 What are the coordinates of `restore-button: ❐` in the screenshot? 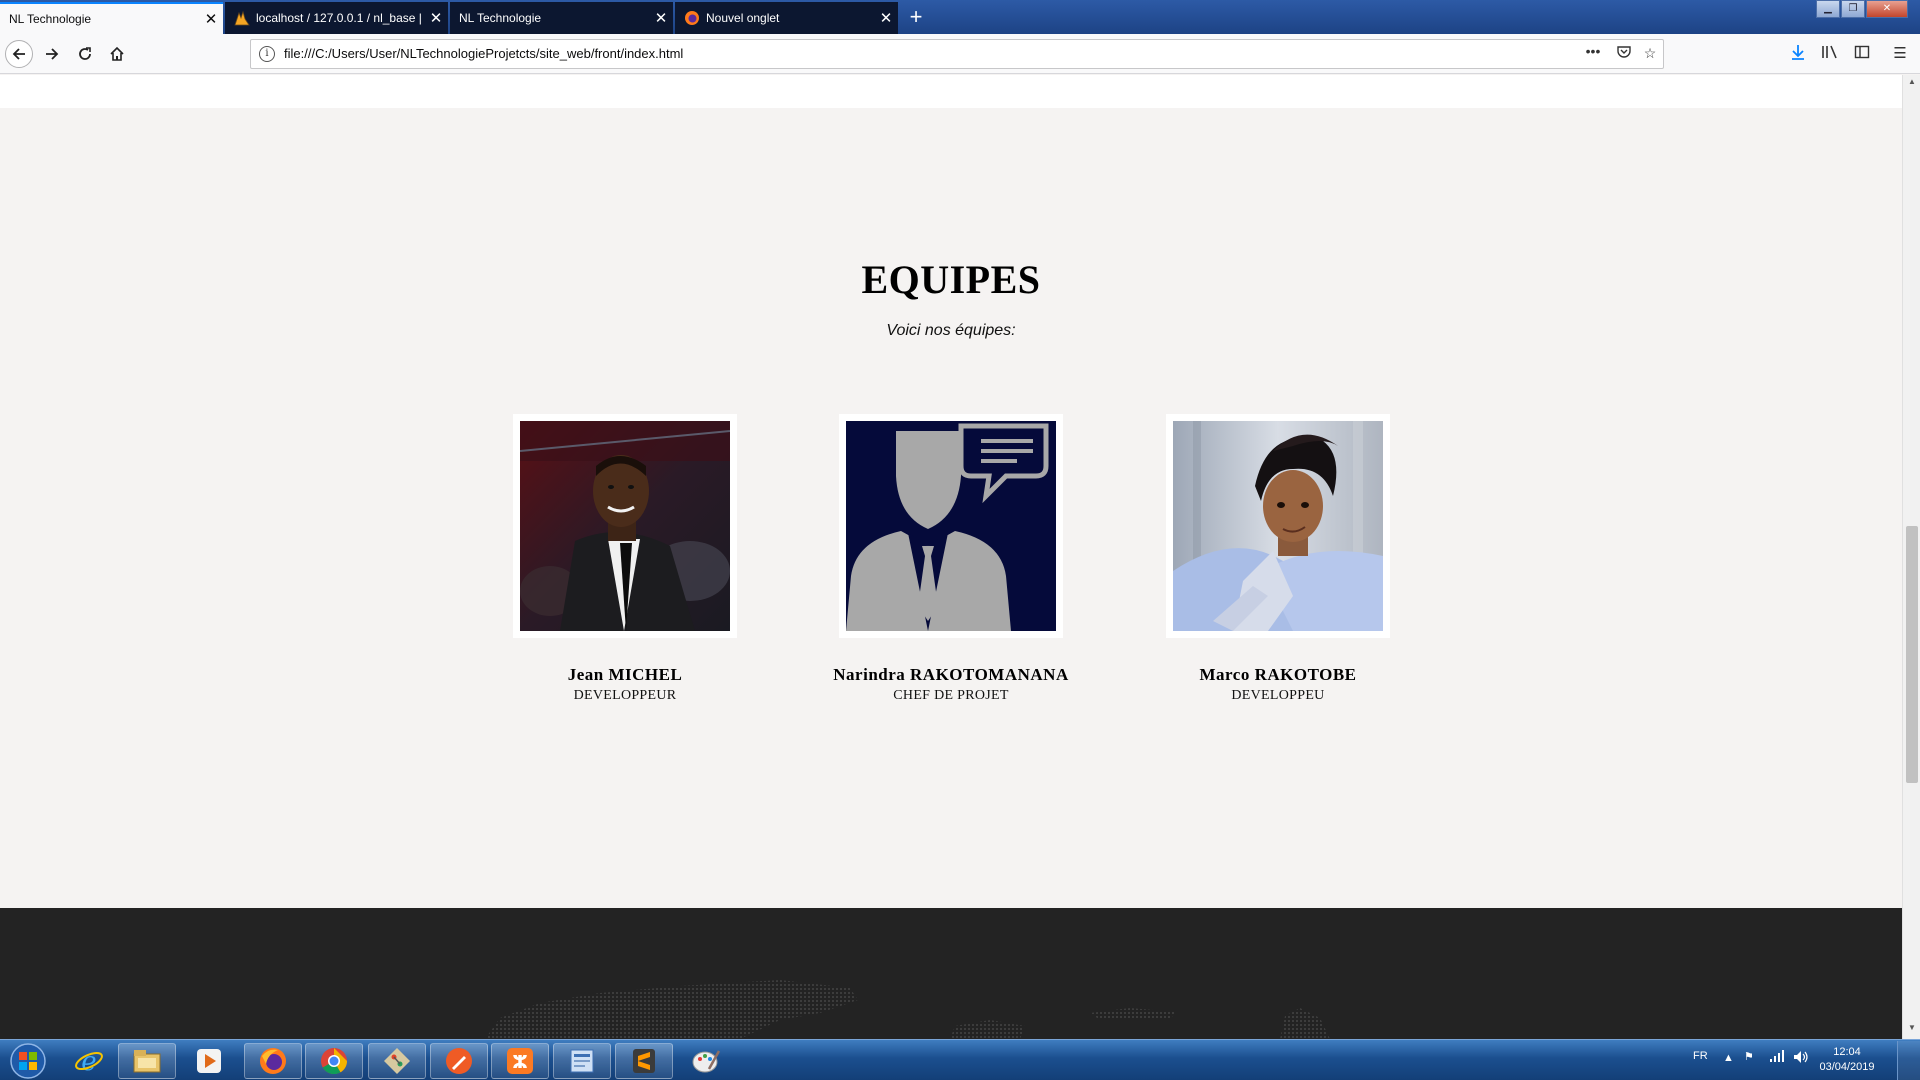 It's located at (1853, 9).